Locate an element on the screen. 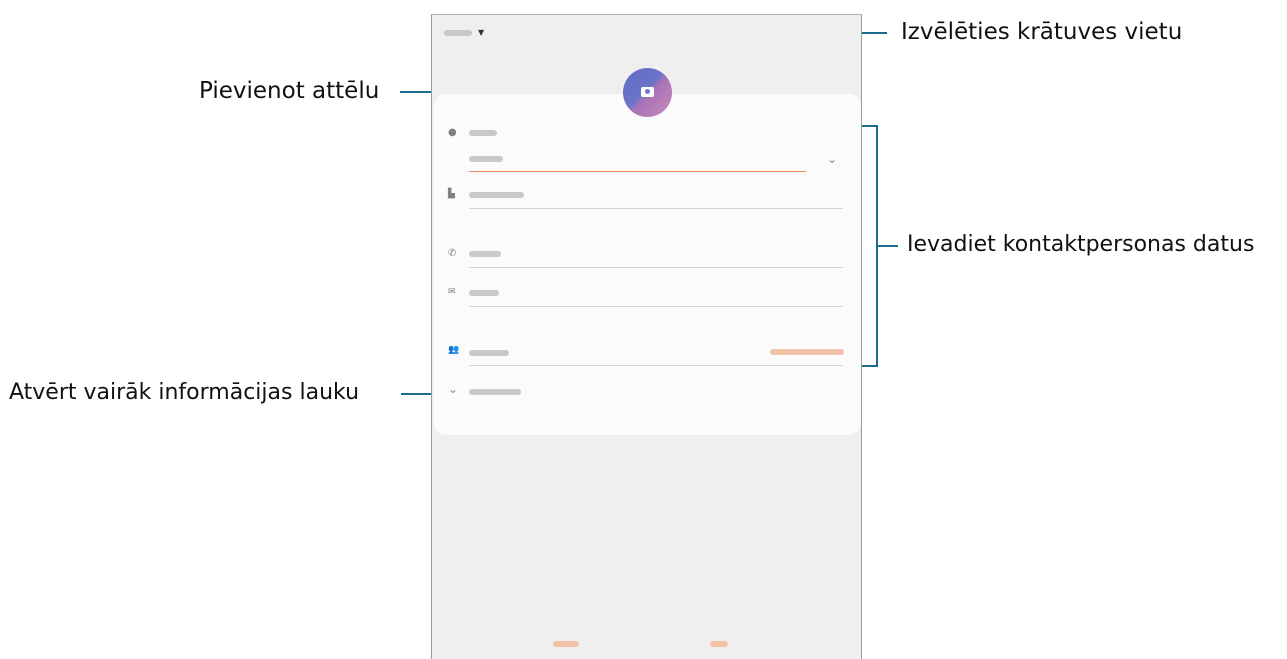 The image size is (1287, 659). name-label is located at coordinates (483, 133).